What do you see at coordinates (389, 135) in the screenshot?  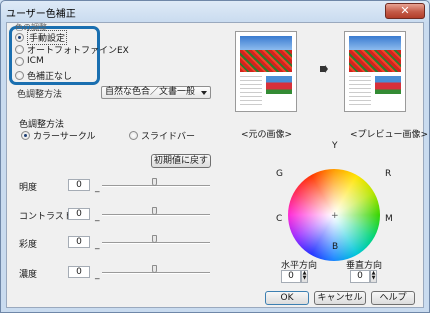 I see `preview-image-label: <プレビュー画像>` at bounding box center [389, 135].